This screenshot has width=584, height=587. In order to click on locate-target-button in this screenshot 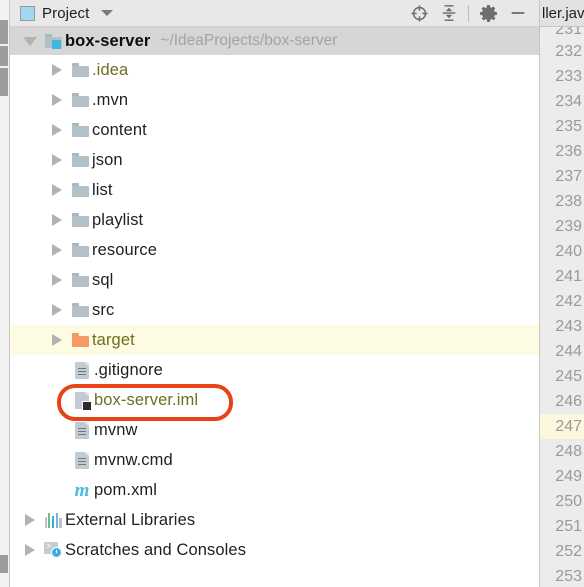, I will do `click(419, 13)`.